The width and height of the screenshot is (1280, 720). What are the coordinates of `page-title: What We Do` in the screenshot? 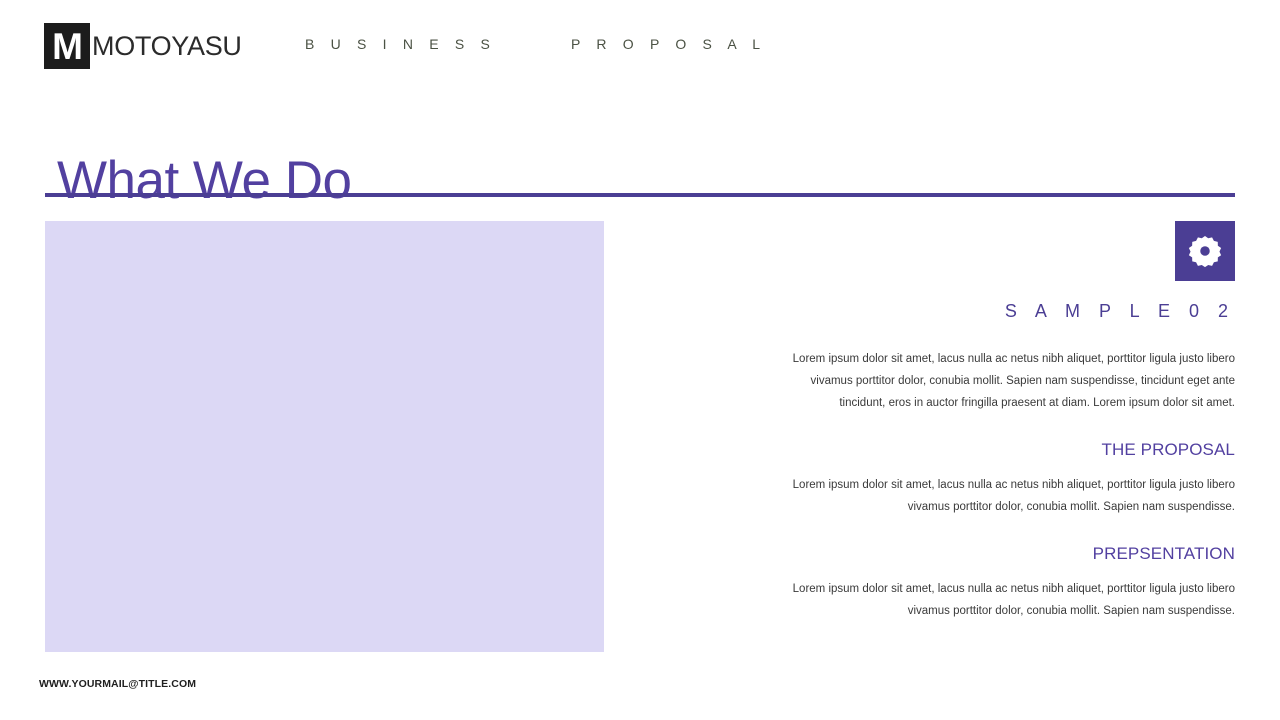 It's located at (204, 180).